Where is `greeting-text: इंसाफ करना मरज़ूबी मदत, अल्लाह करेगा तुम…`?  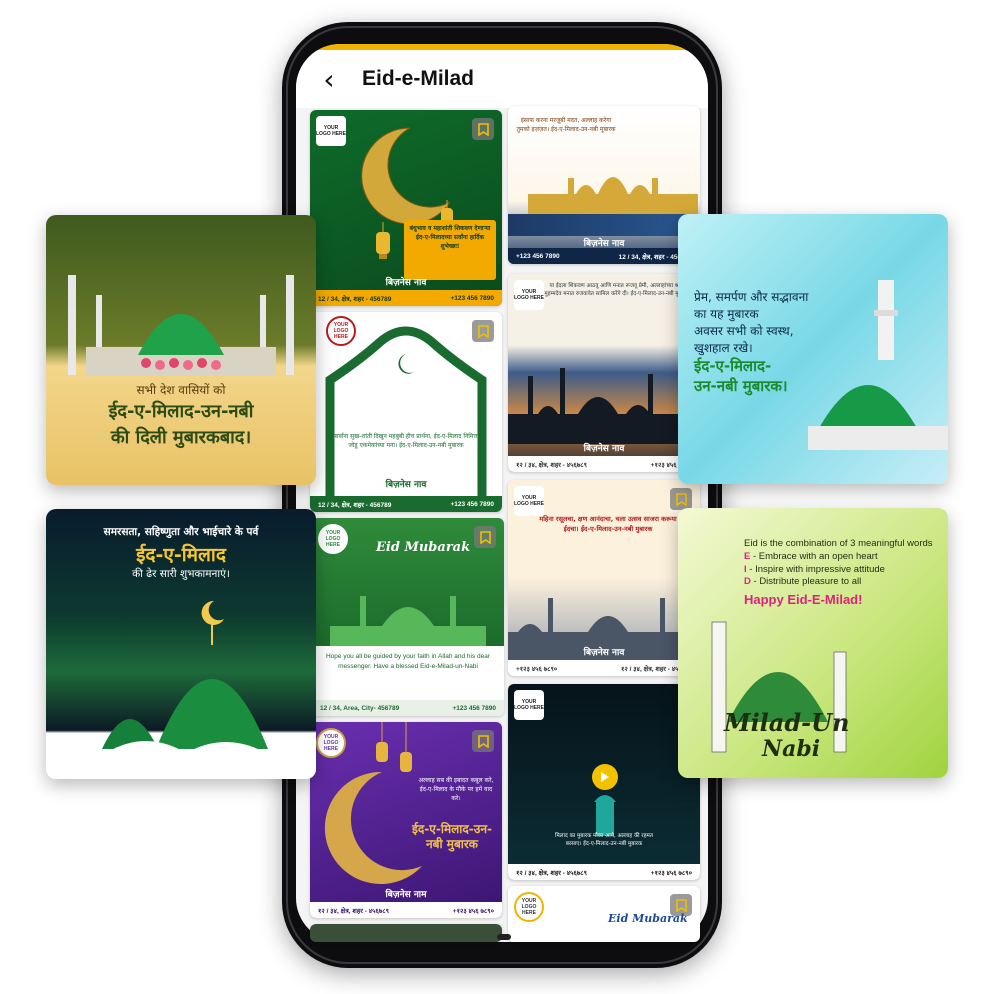
greeting-text: इंसाफ करना मरज़ूबी मदत, अल्लाह करेगा तुम… is located at coordinates (566, 125).